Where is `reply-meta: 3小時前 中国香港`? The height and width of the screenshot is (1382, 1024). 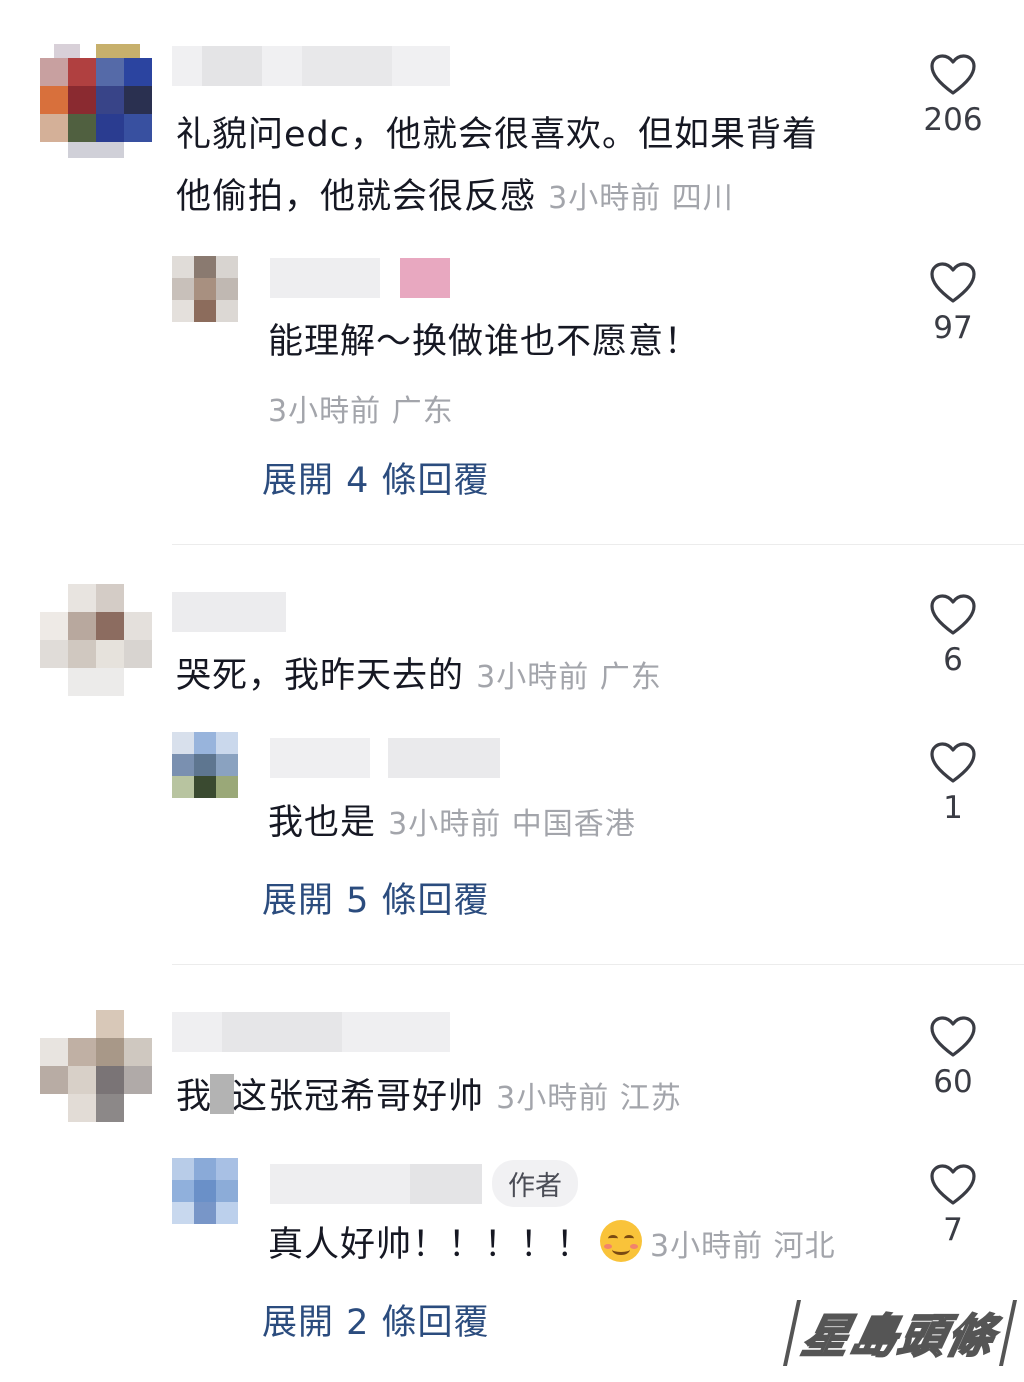 reply-meta: 3小時前 中国香港 is located at coordinates (512, 824).